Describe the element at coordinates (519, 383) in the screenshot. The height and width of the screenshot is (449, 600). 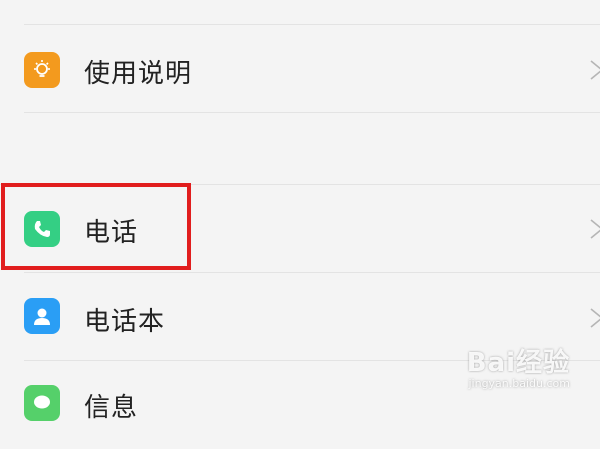
I see `watermark-sub: jingyan.baidu.com` at that location.